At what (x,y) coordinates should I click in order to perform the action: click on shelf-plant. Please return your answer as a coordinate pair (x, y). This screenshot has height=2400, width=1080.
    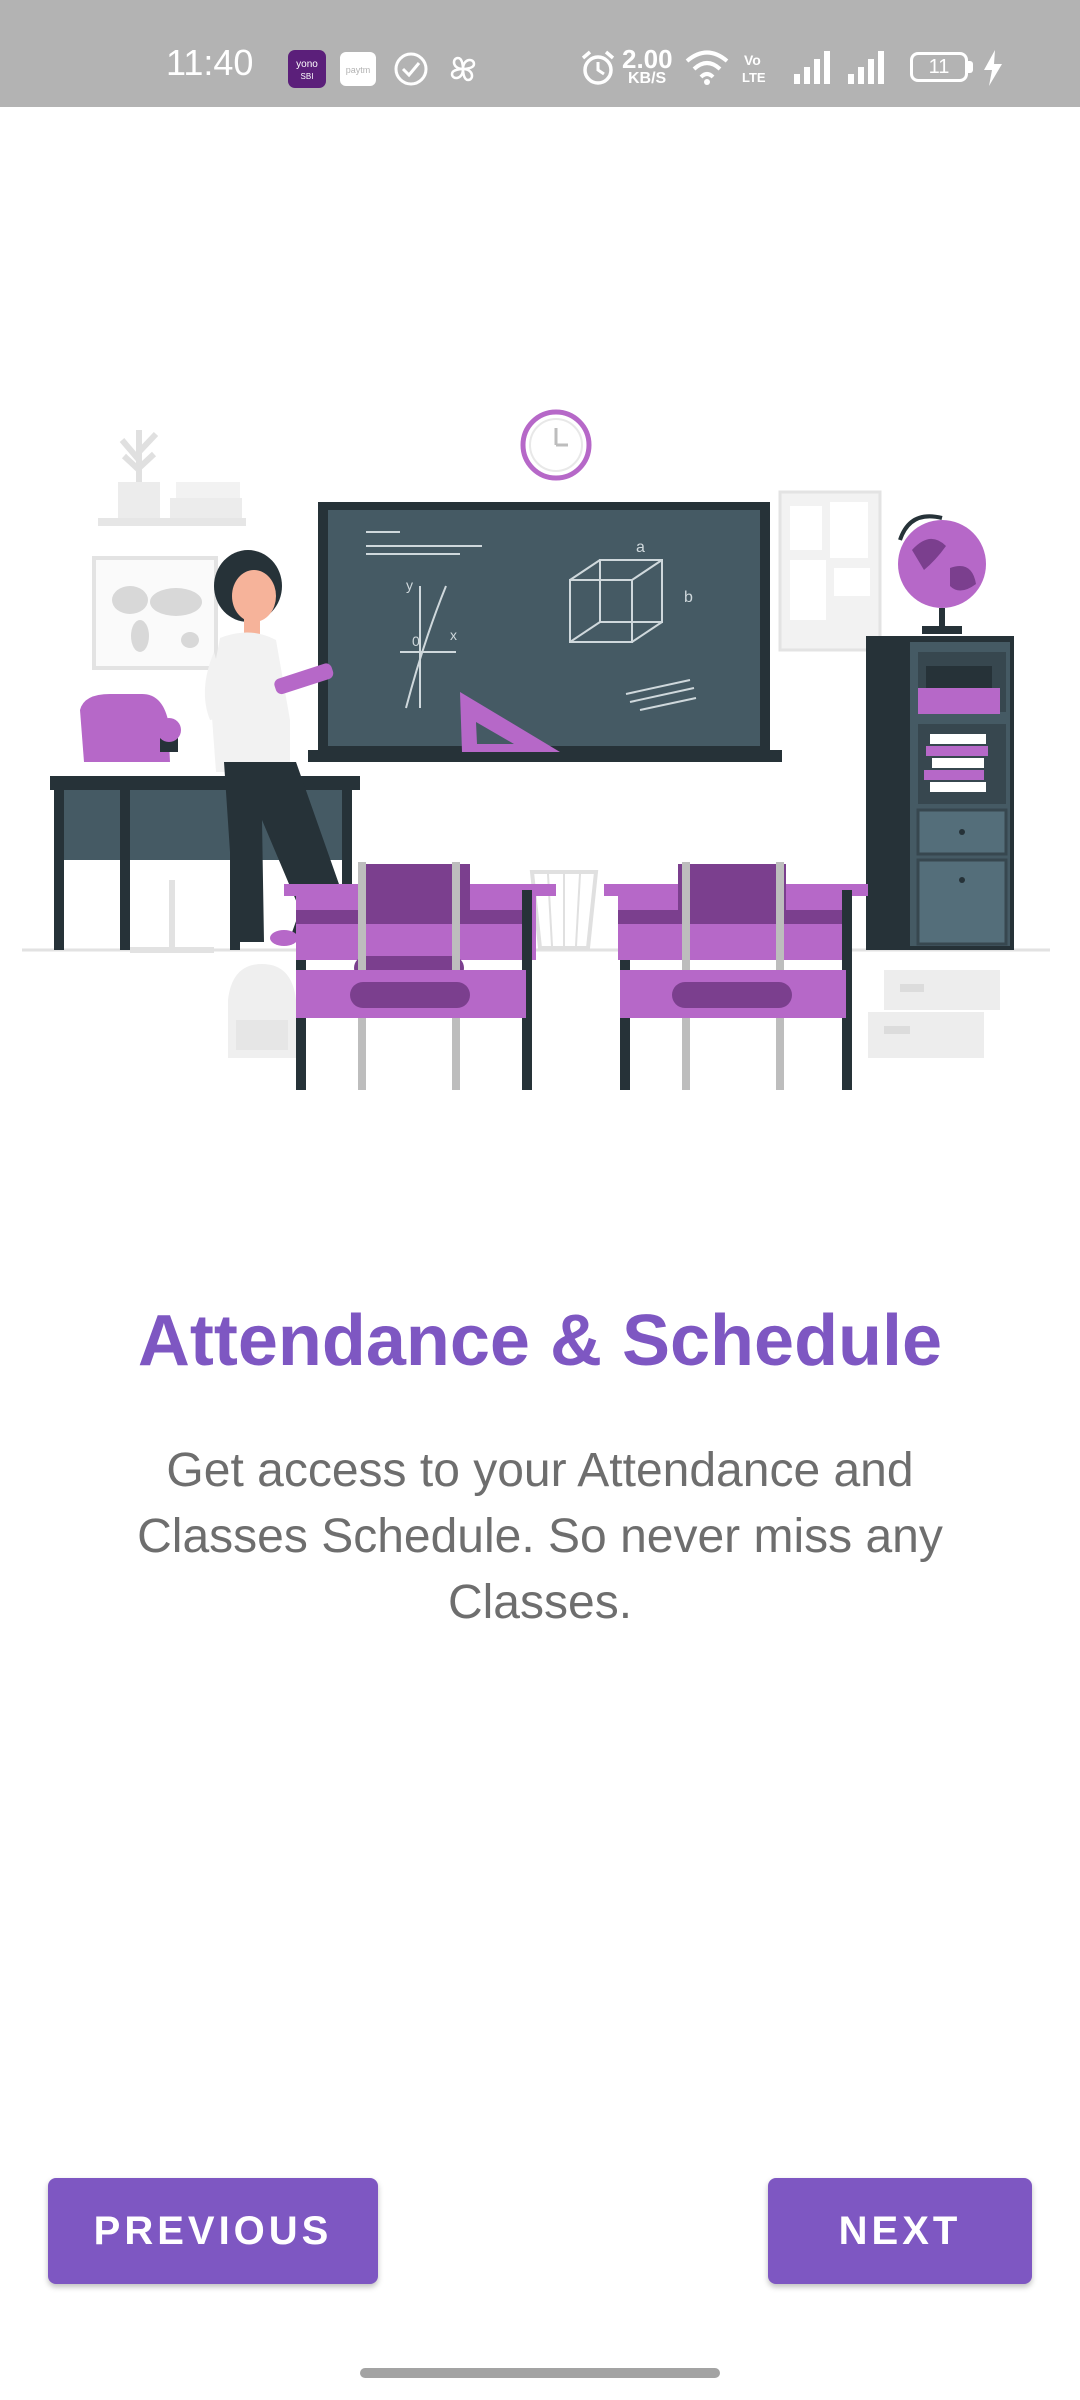
    Looking at the image, I should click on (172, 478).